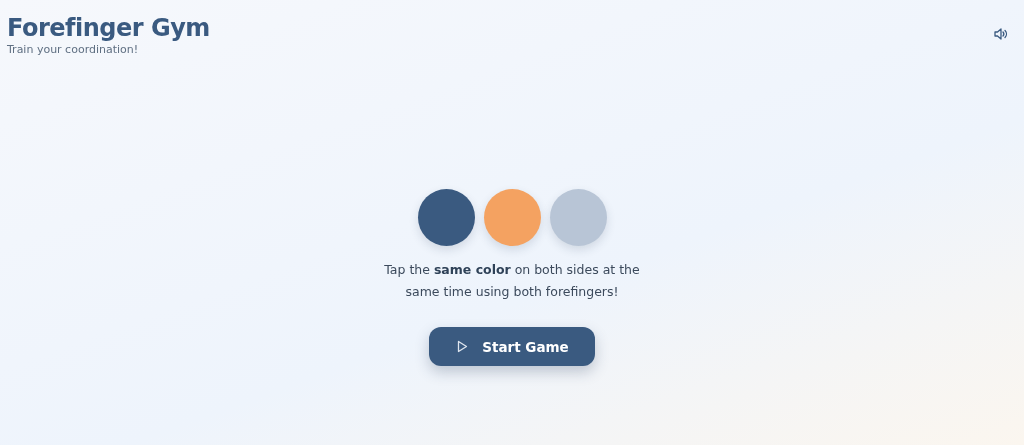  What do you see at coordinates (512, 281) in the screenshot?
I see `instructions-text: Tap the same color on both sides at the same time using both forefingers!` at bounding box center [512, 281].